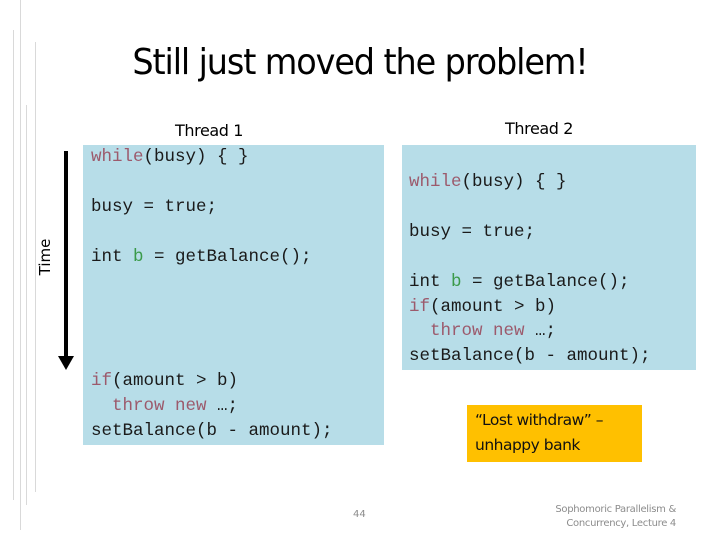 This screenshot has width=720, height=540. I want to click on lost-withdraw-callout: “Lost withdraw” – unhappy bank, so click(554, 433).